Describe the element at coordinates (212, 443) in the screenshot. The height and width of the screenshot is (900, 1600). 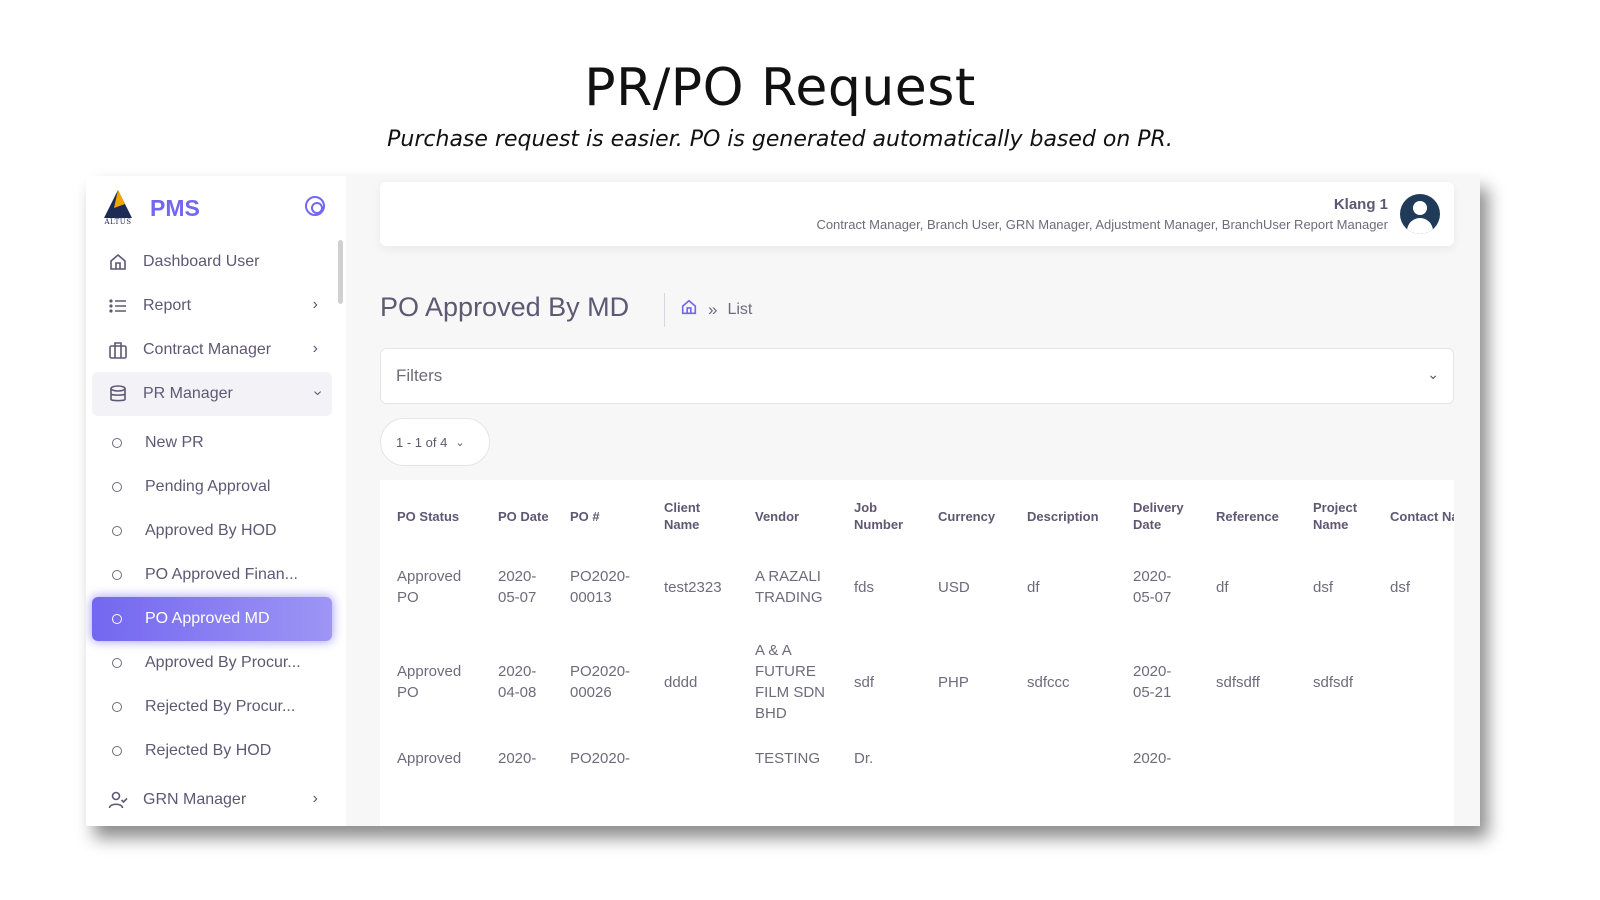
I see `sidebar-subitem-new-pr: New PR` at that location.